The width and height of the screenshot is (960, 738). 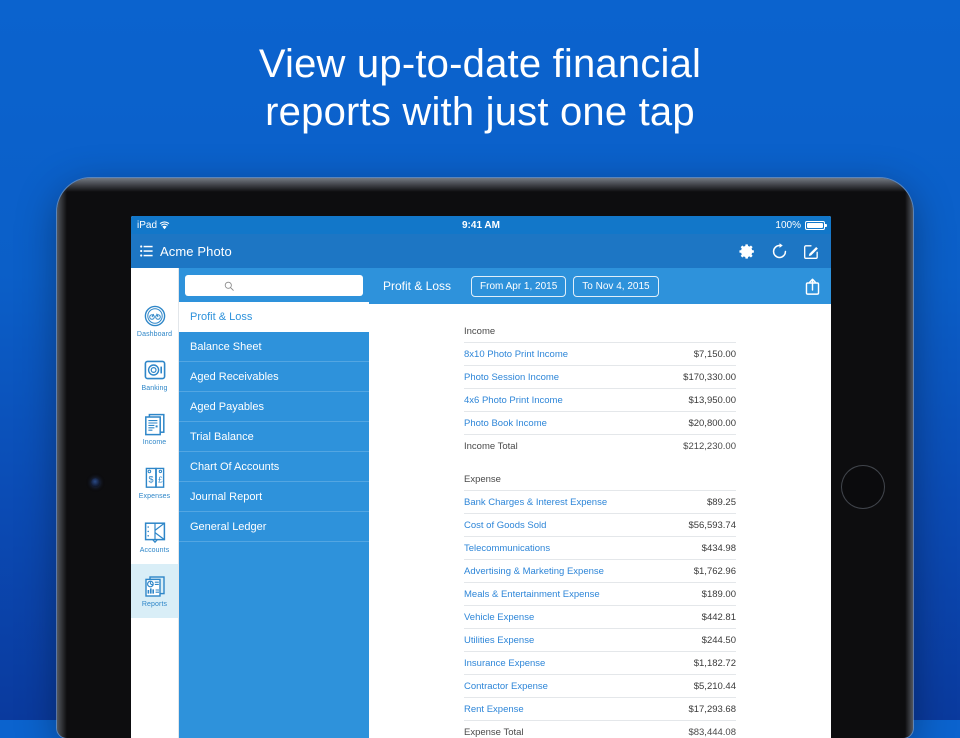 I want to click on sidebar-label-income: Income, so click(x=154, y=442).